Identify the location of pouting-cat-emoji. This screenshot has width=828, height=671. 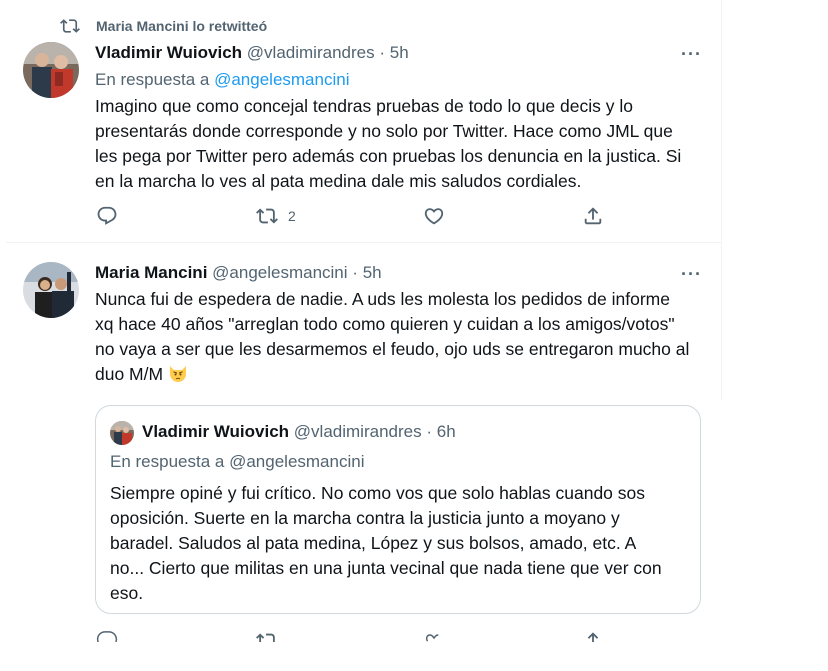
(177, 374).